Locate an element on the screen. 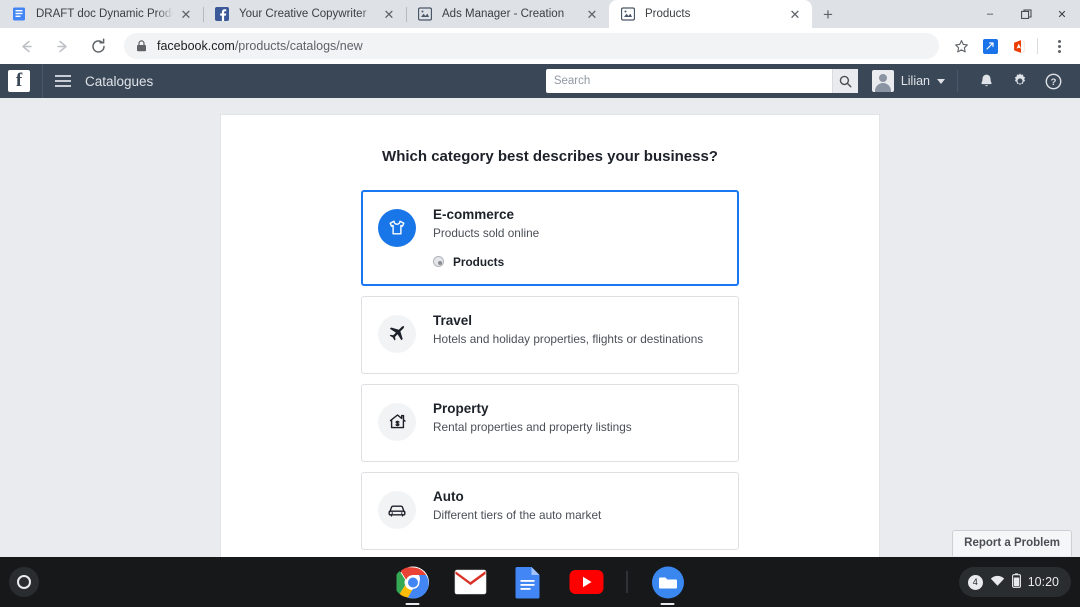  reload-icon is located at coordinates (98, 46).